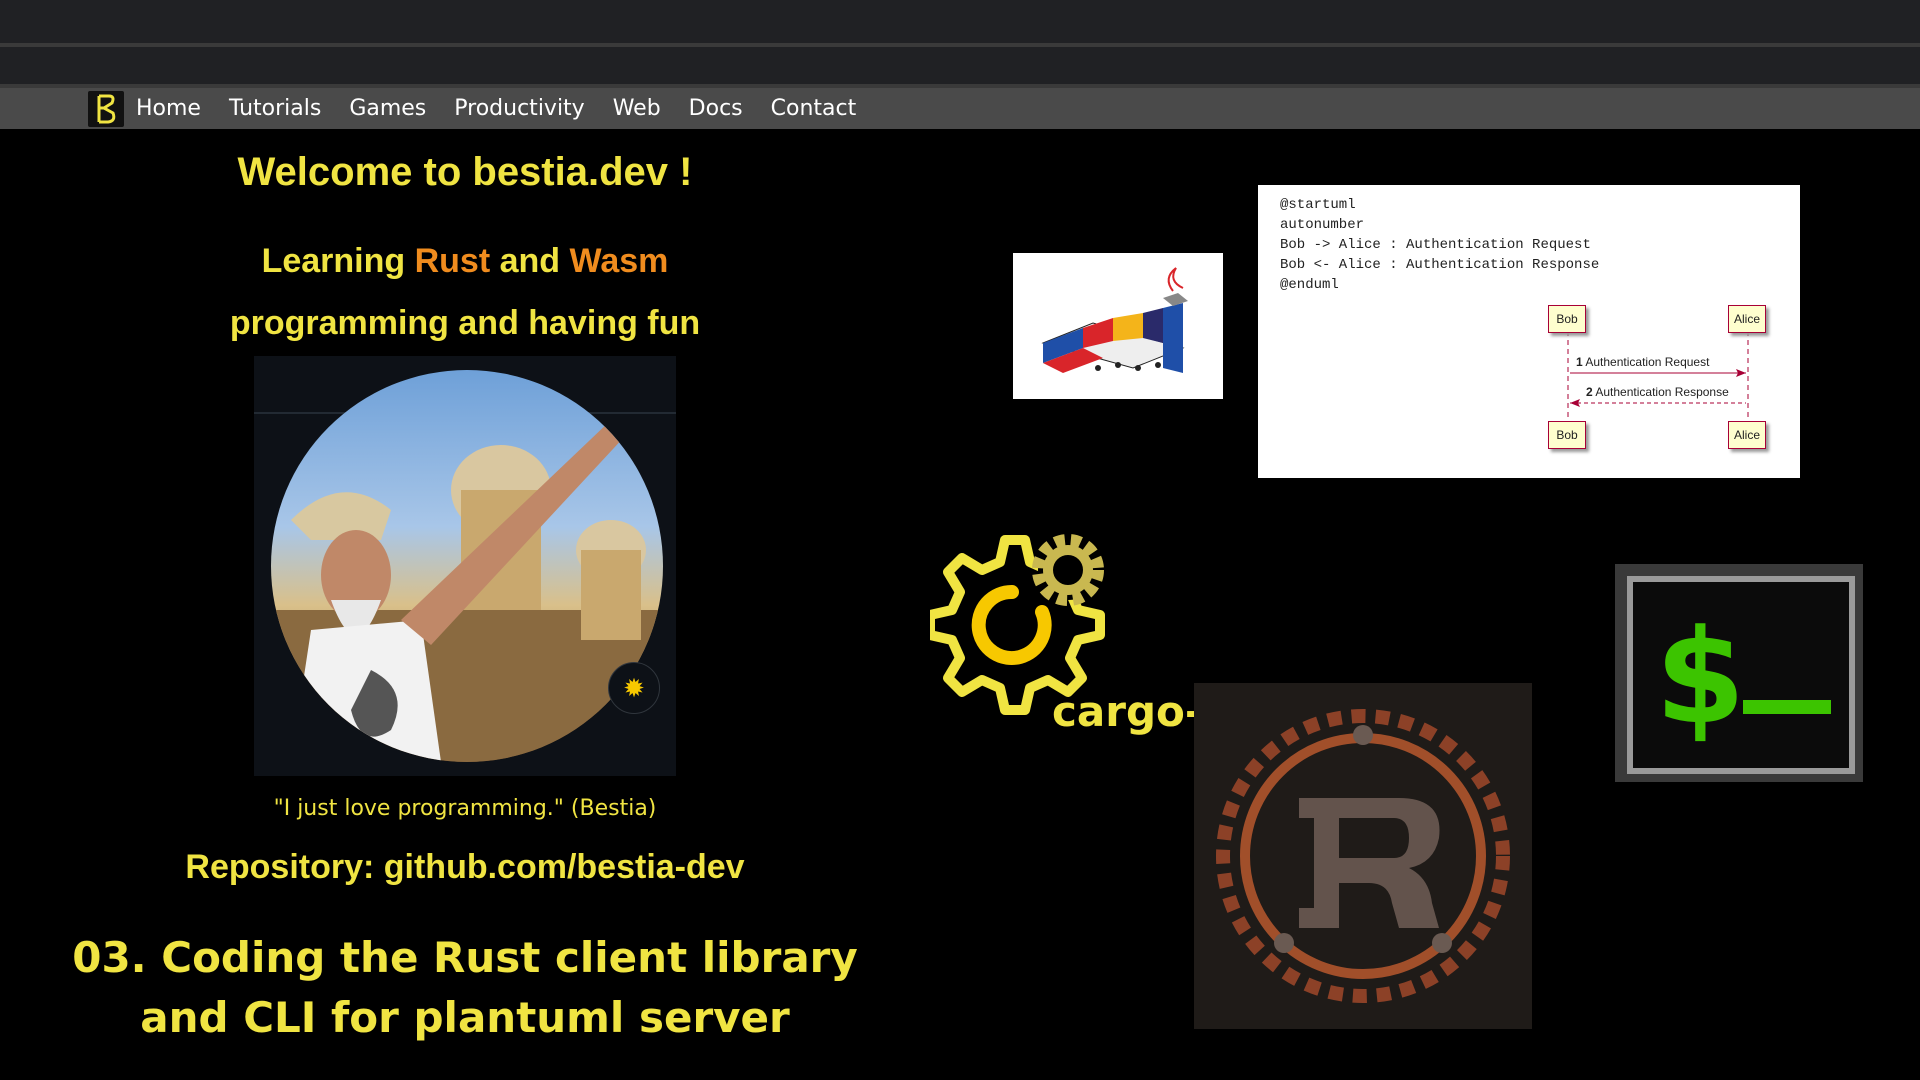 The width and height of the screenshot is (1920, 1080). I want to click on quote: "I just love programming." (Bestia), so click(465, 808).